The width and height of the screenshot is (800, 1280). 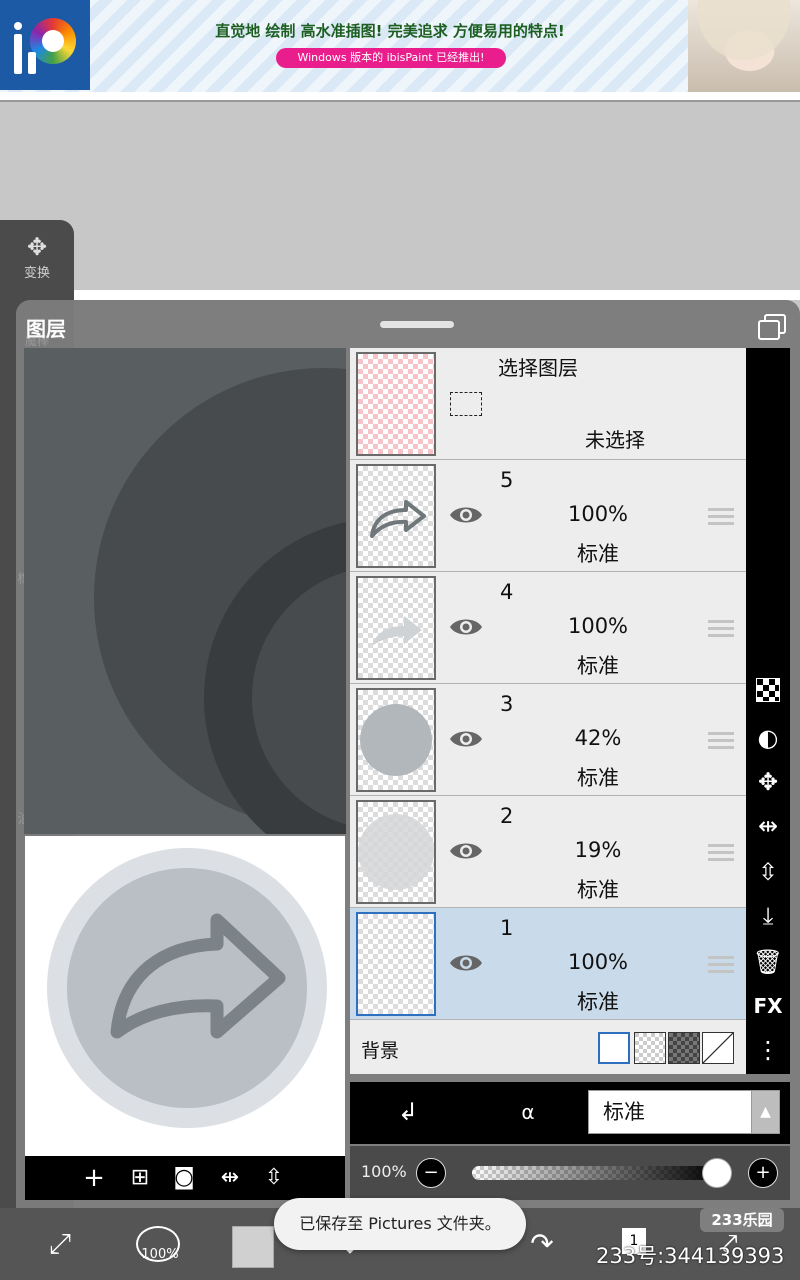 What do you see at coordinates (384, 1171) in the screenshot?
I see `opacity-value: 100%` at bounding box center [384, 1171].